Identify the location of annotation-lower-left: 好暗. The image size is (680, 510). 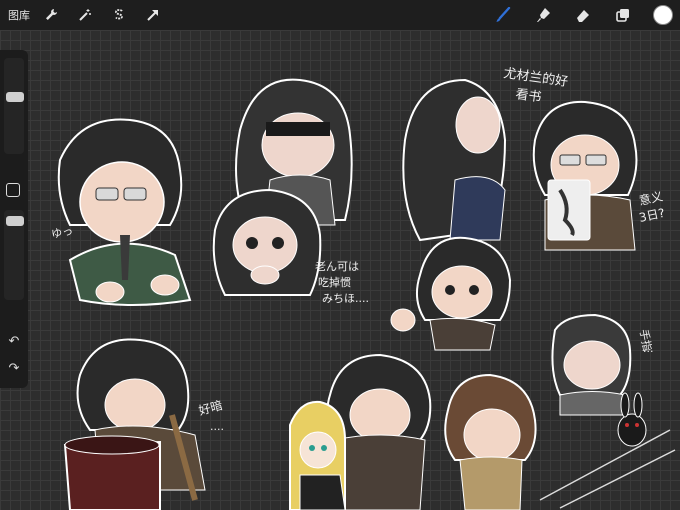
(210, 407).